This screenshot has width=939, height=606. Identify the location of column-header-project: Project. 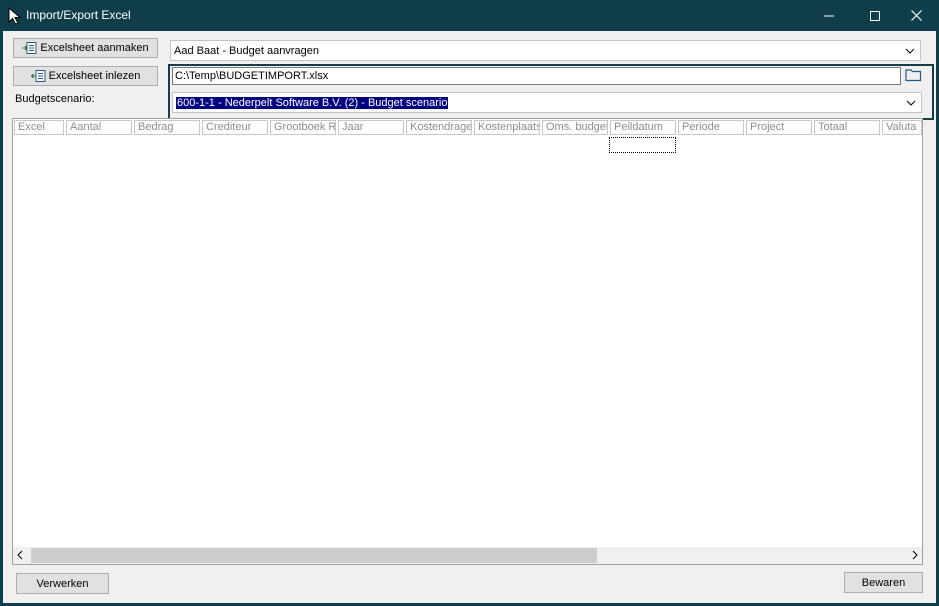
(779, 127).